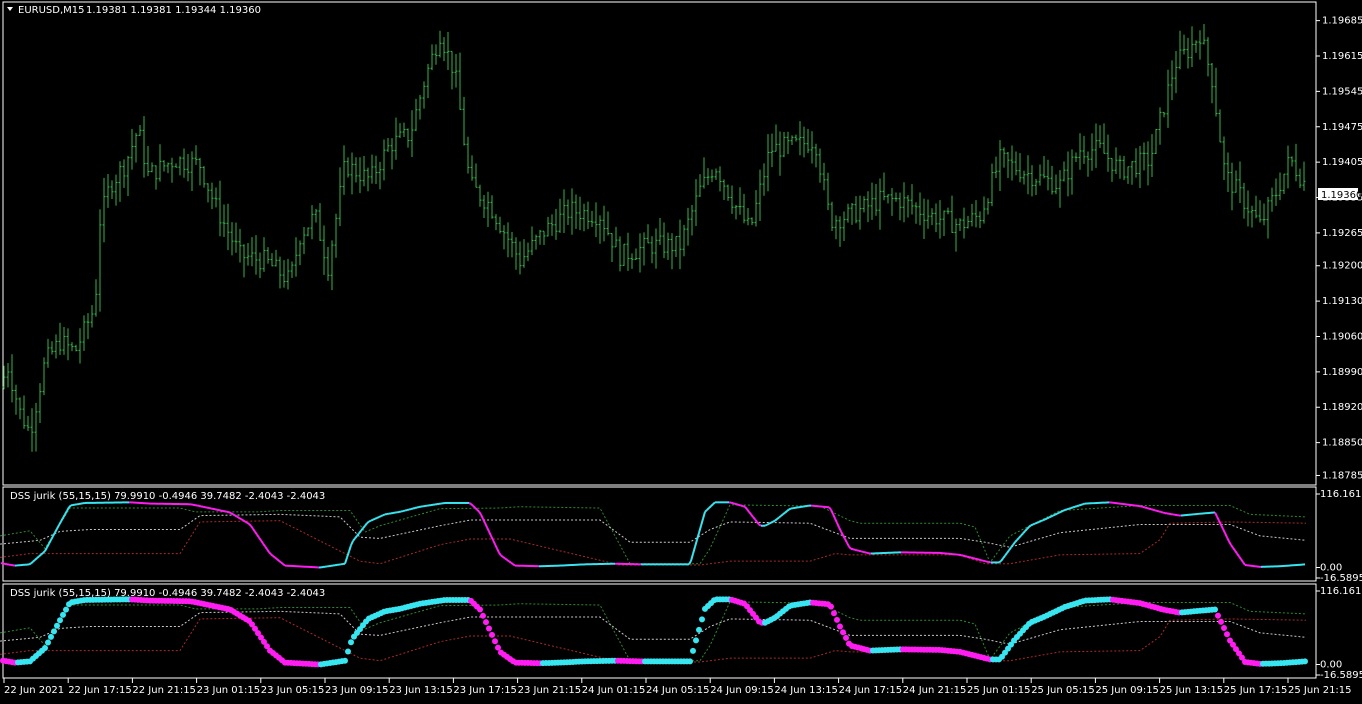  I want to click on quote-label: 1.19381 1.19381 1.19344 1.19360, so click(173, 10).